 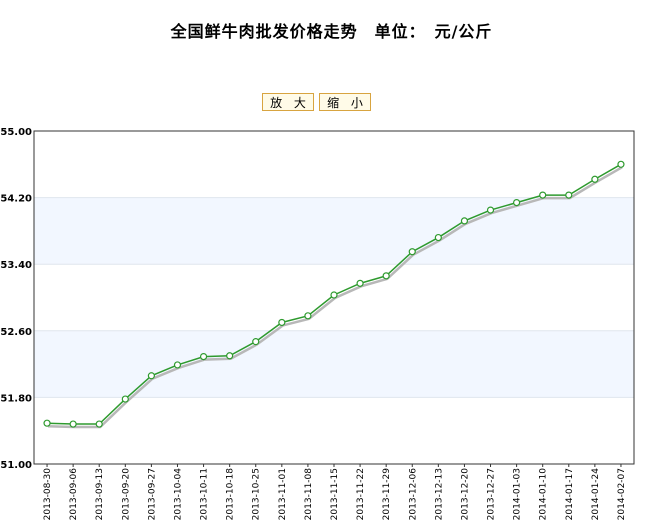 I want to click on x-tick-label: 2014-01-24, so click(x=596, y=494).